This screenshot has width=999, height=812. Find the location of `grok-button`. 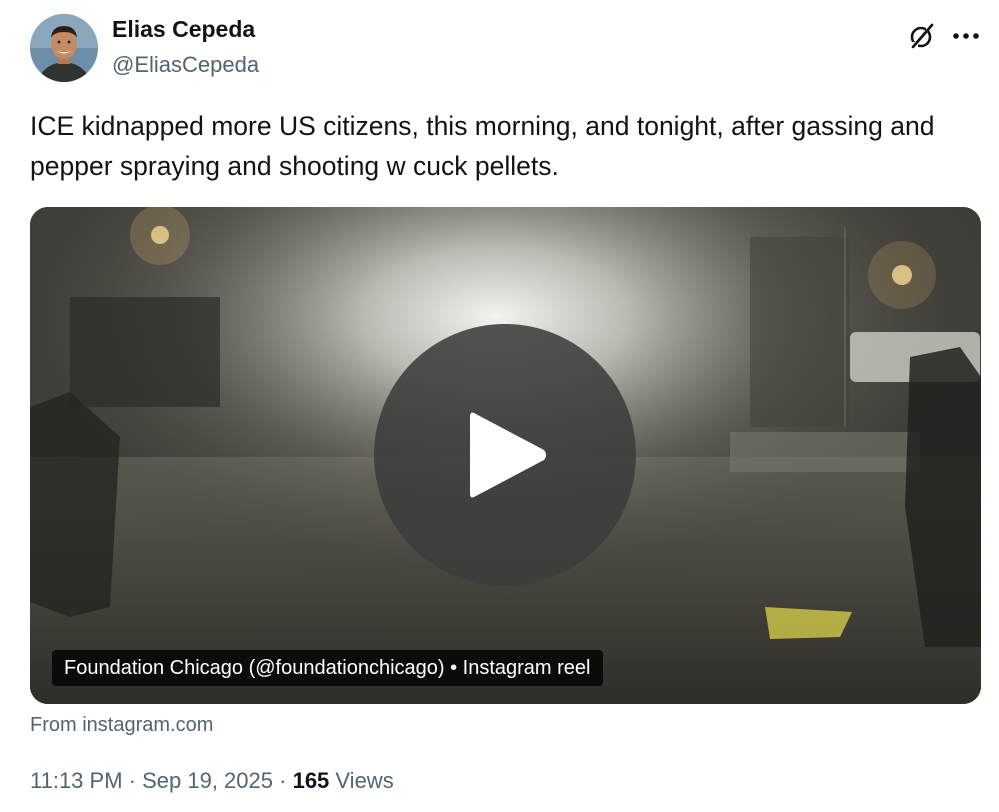

grok-button is located at coordinates (922, 36).